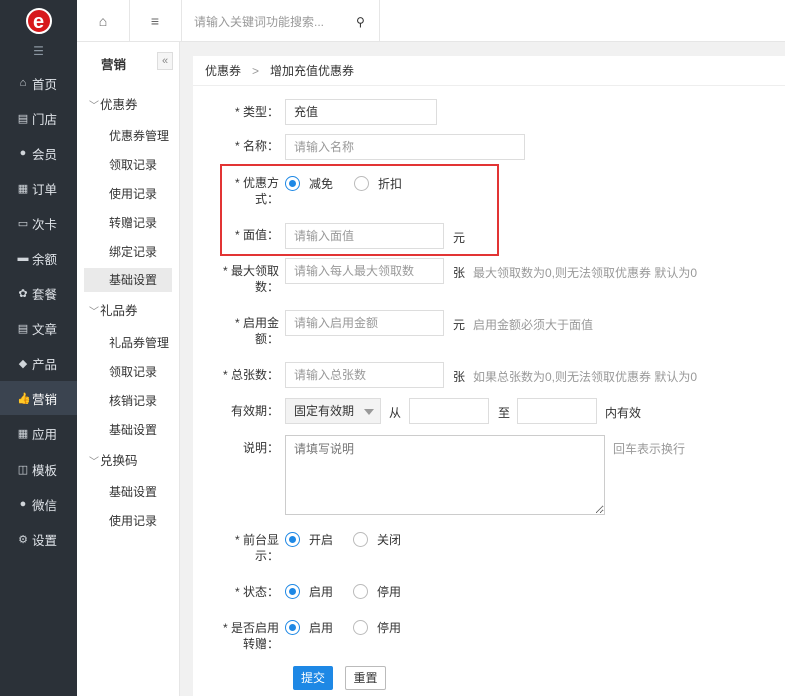  What do you see at coordinates (139, 342) in the screenshot?
I see `subnav-item: 礼品券管理` at bounding box center [139, 342].